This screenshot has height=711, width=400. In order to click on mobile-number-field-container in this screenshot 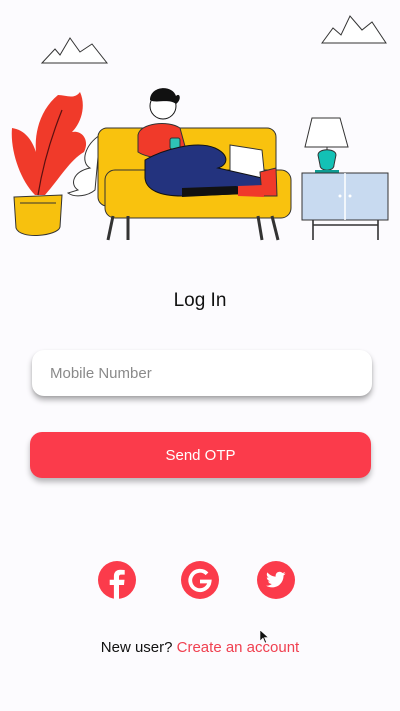, I will do `click(202, 373)`.